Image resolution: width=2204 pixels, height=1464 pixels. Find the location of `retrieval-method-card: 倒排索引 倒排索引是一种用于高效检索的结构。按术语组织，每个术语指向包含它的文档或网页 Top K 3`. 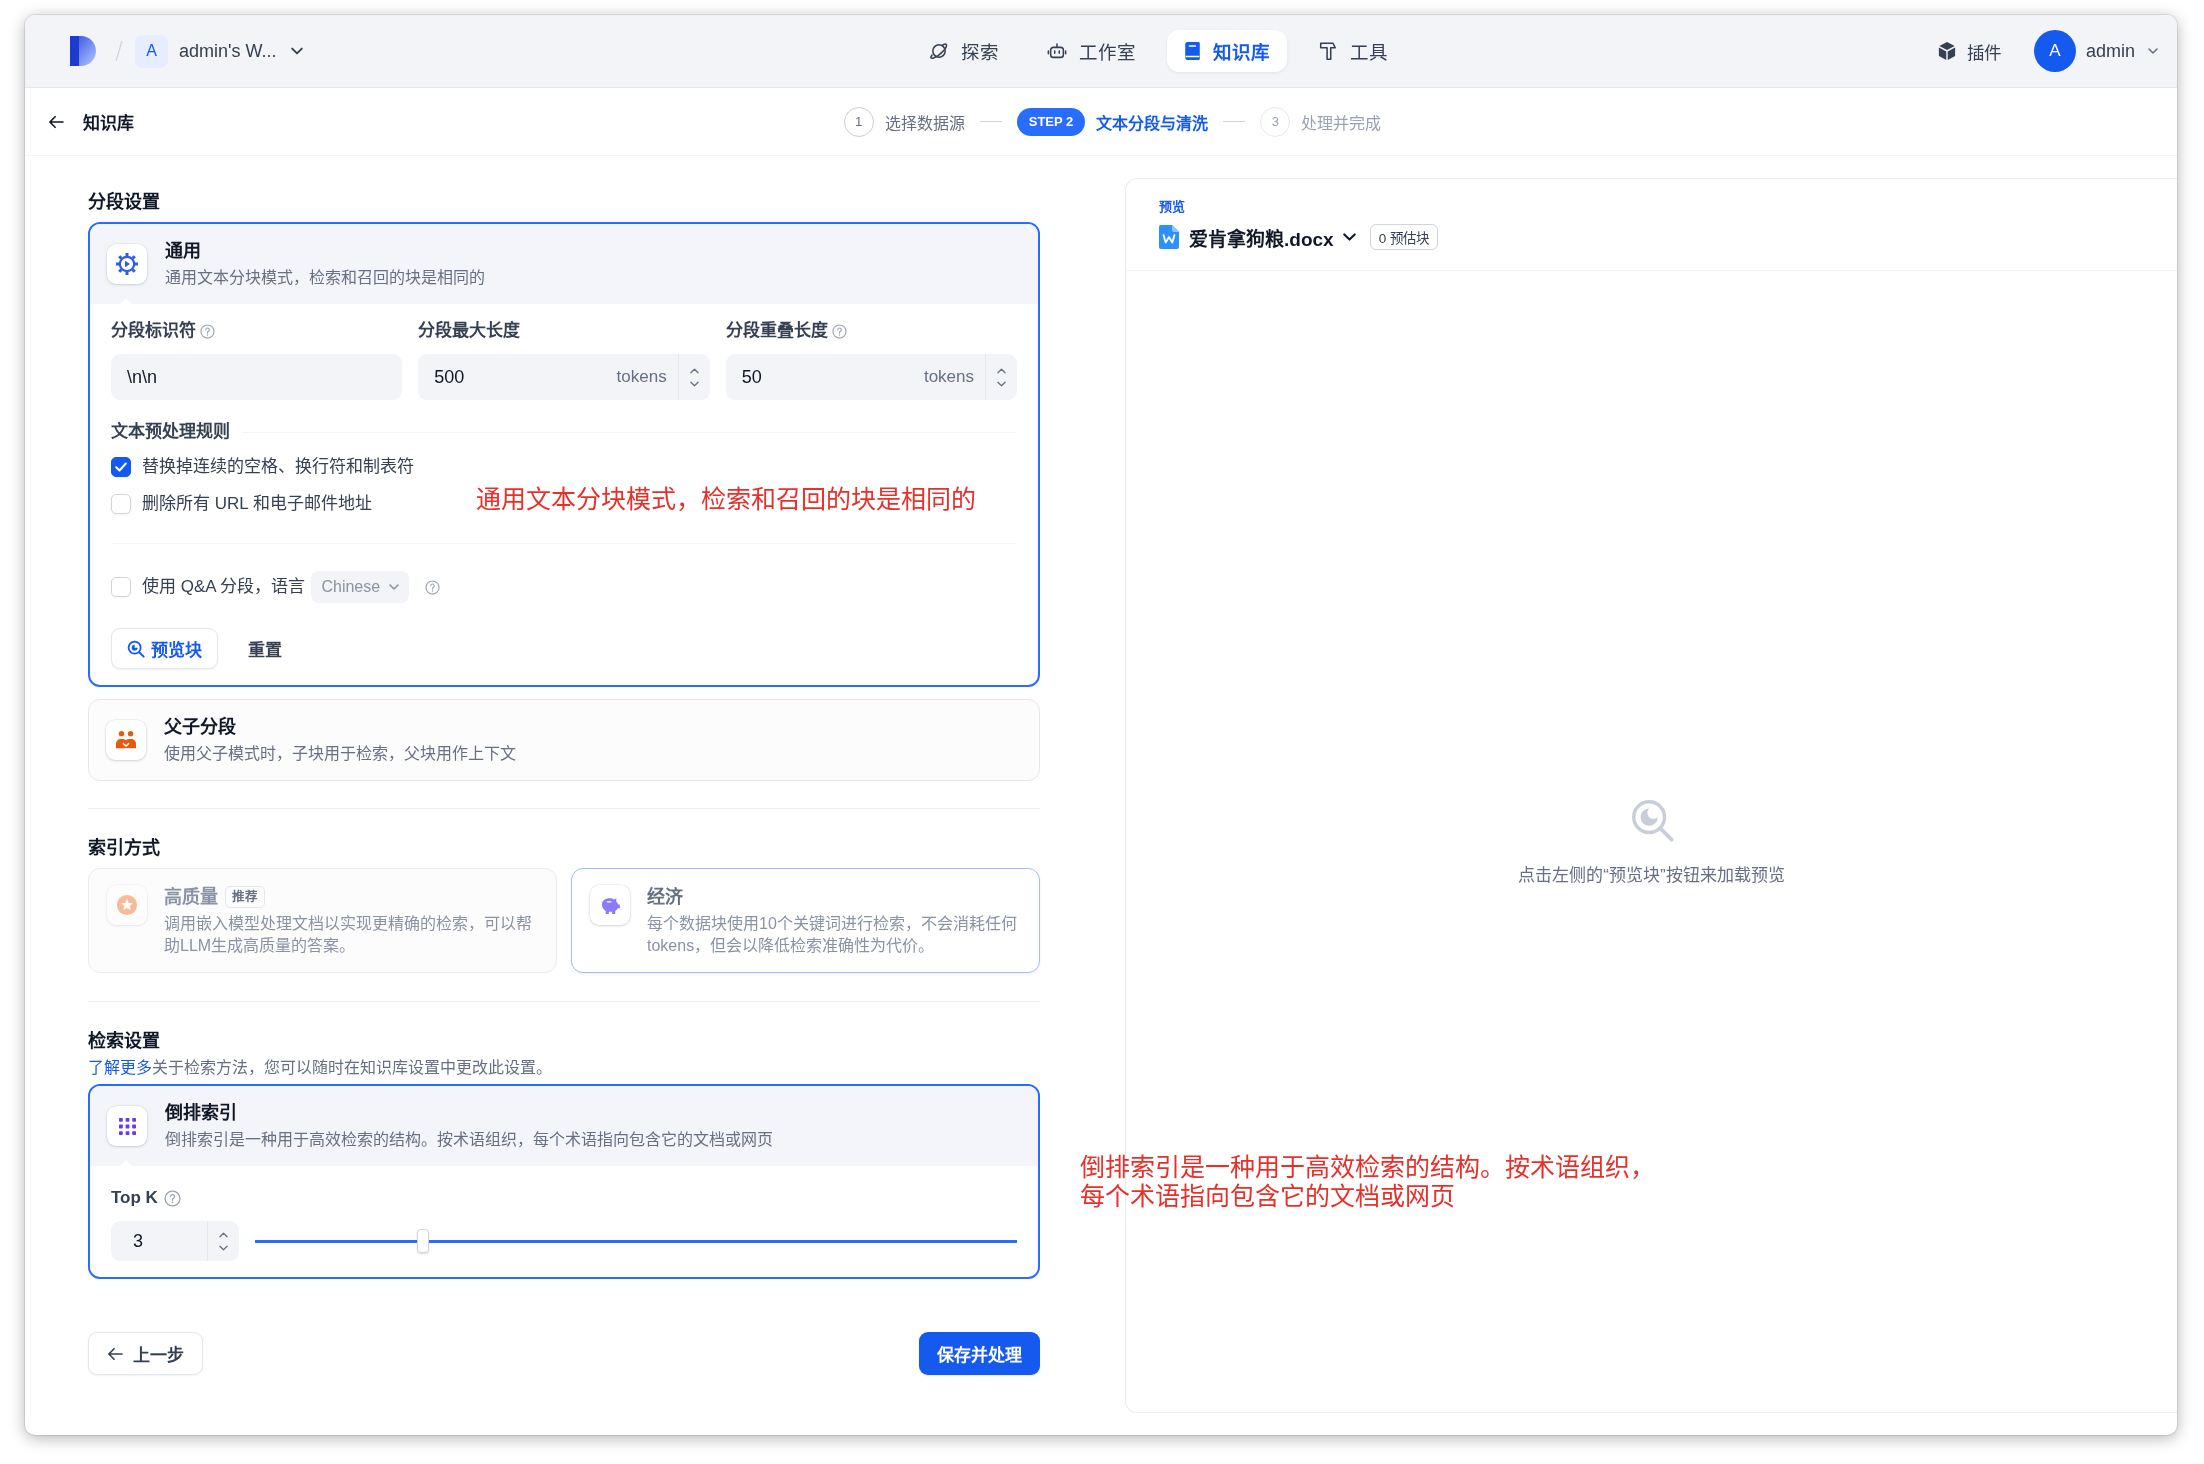

retrieval-method-card: 倒排索引 倒排索引是一种用于高效检索的结构。按术语组织，每个术语指向包含它的文档或网页 Top K 3 is located at coordinates (564, 1181).